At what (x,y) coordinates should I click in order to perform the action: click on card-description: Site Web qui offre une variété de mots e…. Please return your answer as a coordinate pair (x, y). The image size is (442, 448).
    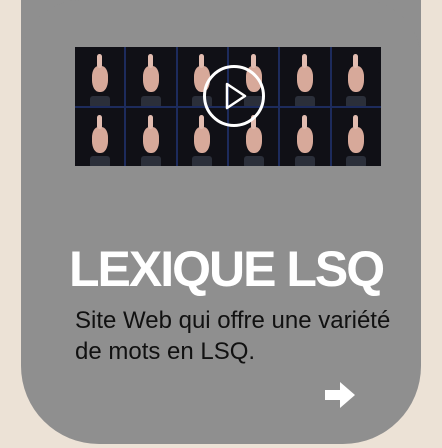
    Looking at the image, I should click on (233, 336).